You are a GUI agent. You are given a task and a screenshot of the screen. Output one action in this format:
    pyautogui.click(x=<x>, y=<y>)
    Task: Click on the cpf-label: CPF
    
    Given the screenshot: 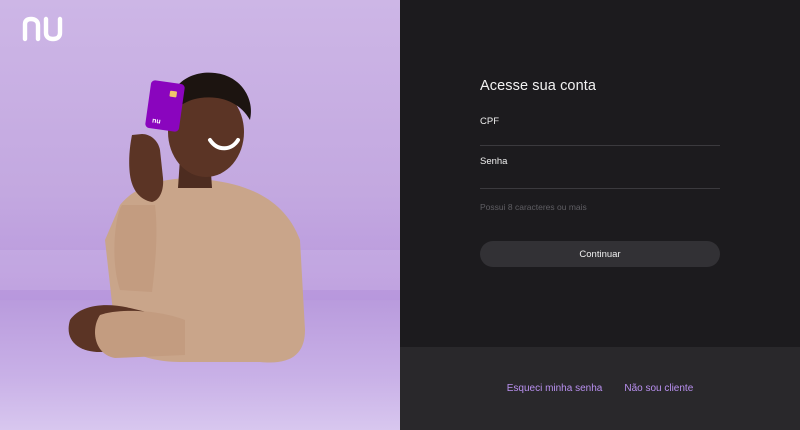 What is the action you would take?
    pyautogui.click(x=489, y=121)
    